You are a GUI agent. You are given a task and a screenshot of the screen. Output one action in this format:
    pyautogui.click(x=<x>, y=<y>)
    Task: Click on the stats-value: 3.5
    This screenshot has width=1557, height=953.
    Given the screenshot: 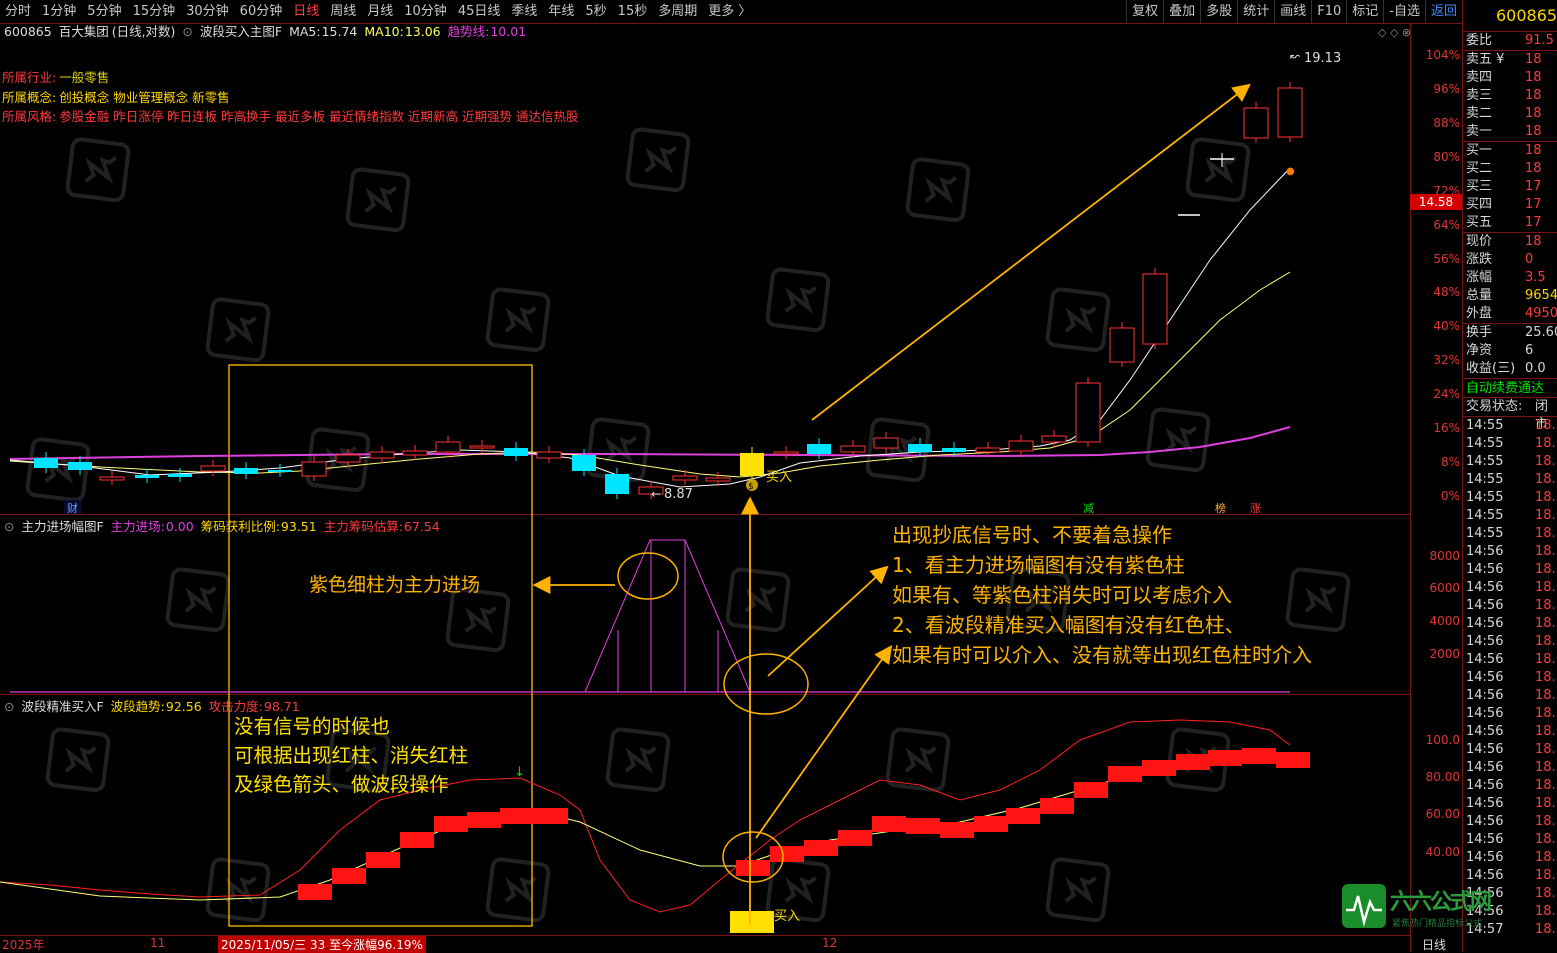 What is the action you would take?
    pyautogui.click(x=1535, y=277)
    